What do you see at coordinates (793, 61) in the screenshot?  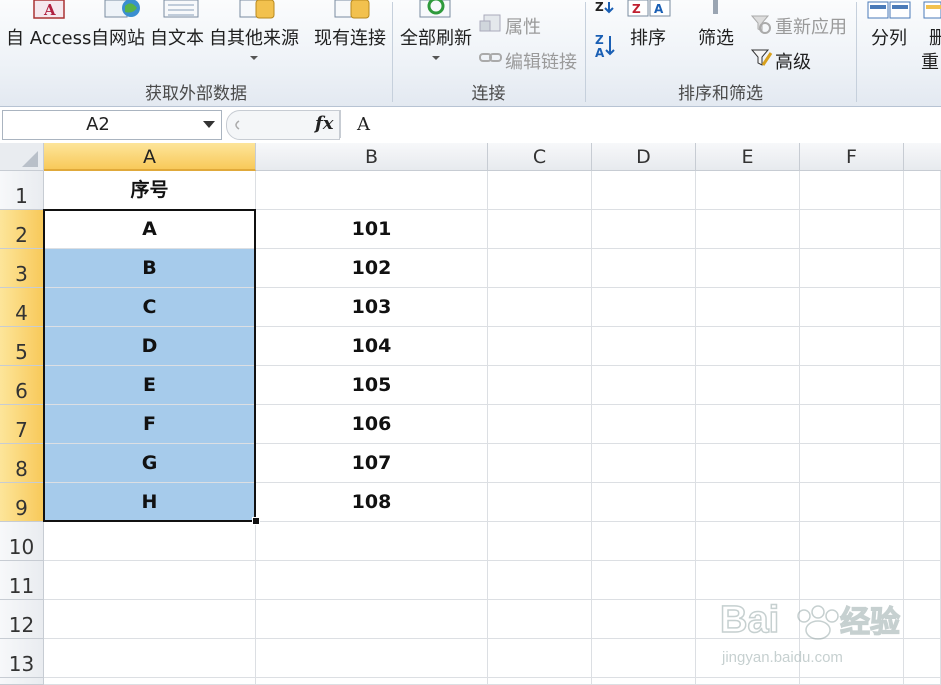 I see `advanced-button: 高级` at bounding box center [793, 61].